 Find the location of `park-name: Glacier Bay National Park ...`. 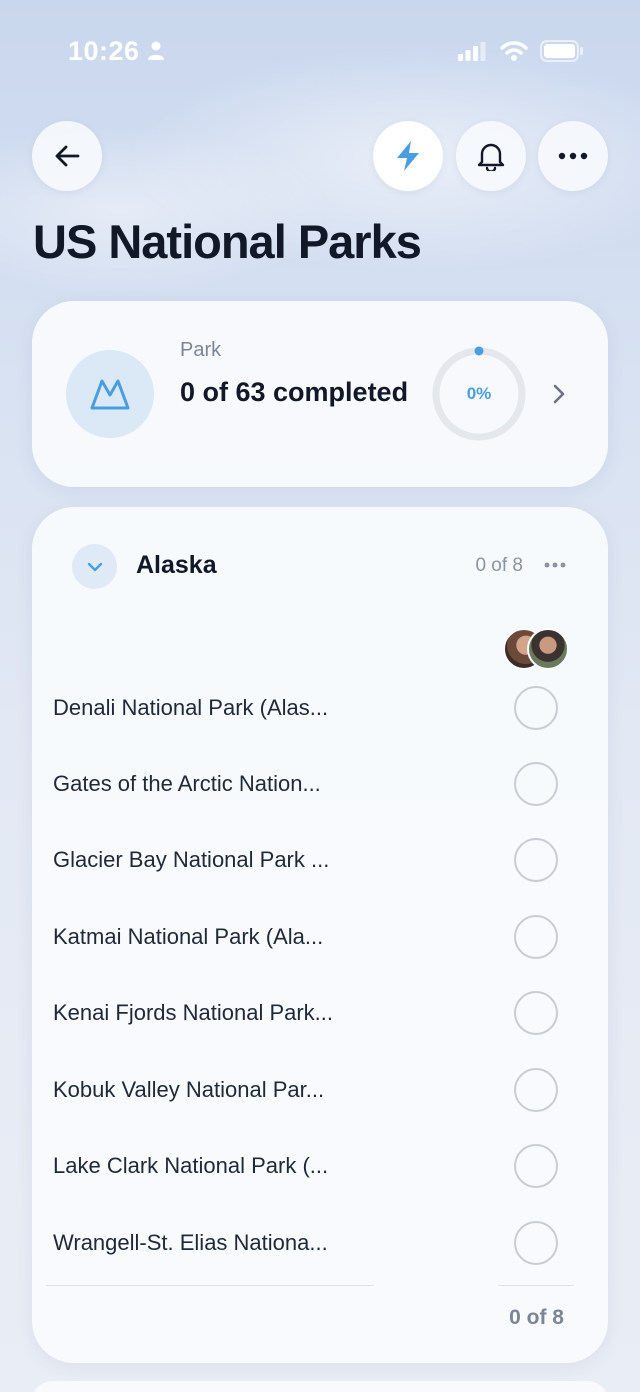

park-name: Glacier Bay National Park ... is located at coordinates (191, 859).